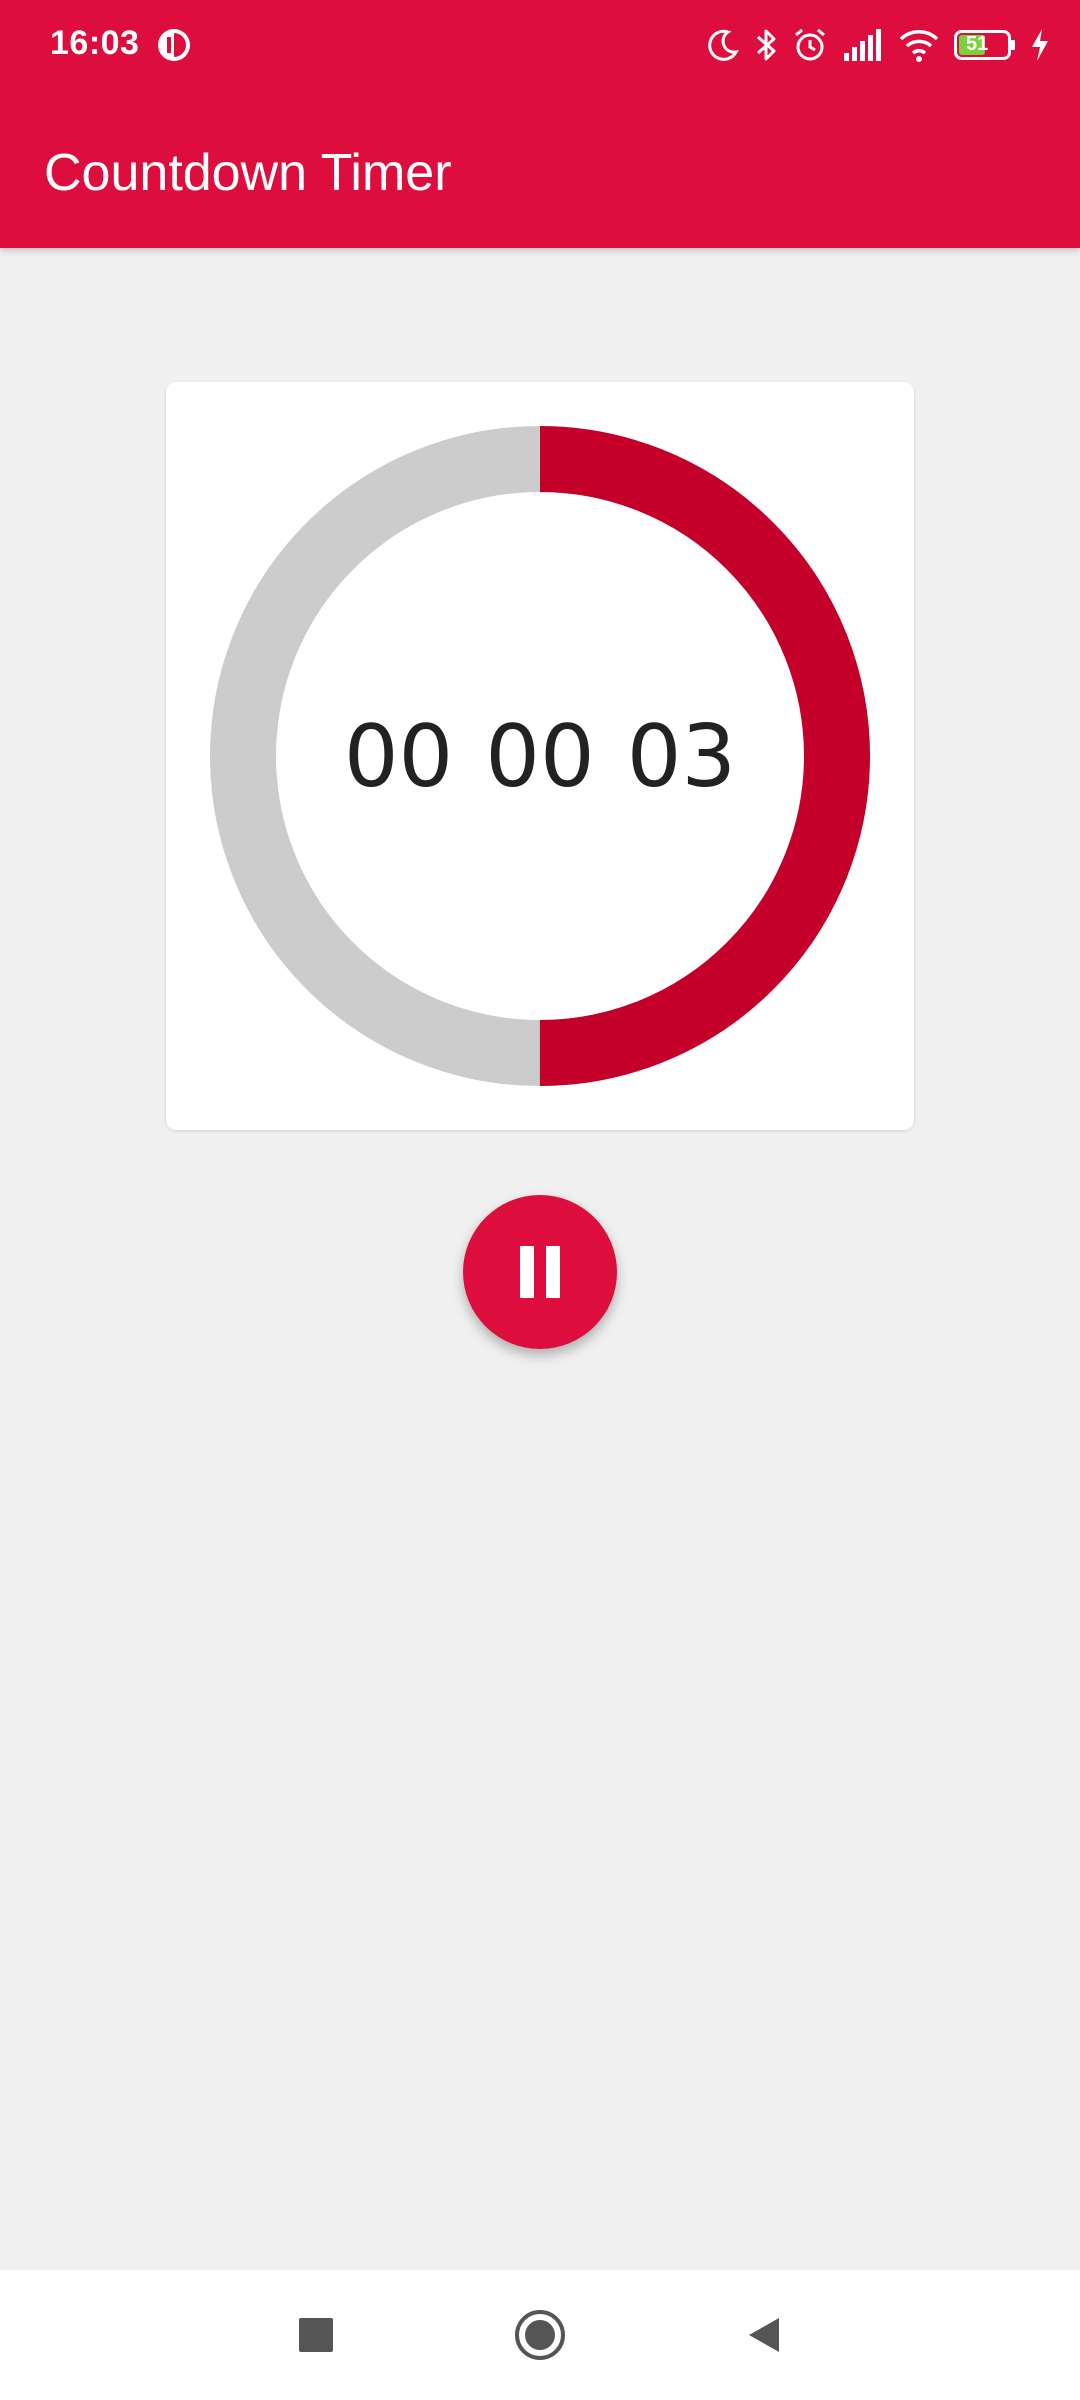 This screenshot has height=2400, width=1080. What do you see at coordinates (862, 45) in the screenshot?
I see `signal-icon` at bounding box center [862, 45].